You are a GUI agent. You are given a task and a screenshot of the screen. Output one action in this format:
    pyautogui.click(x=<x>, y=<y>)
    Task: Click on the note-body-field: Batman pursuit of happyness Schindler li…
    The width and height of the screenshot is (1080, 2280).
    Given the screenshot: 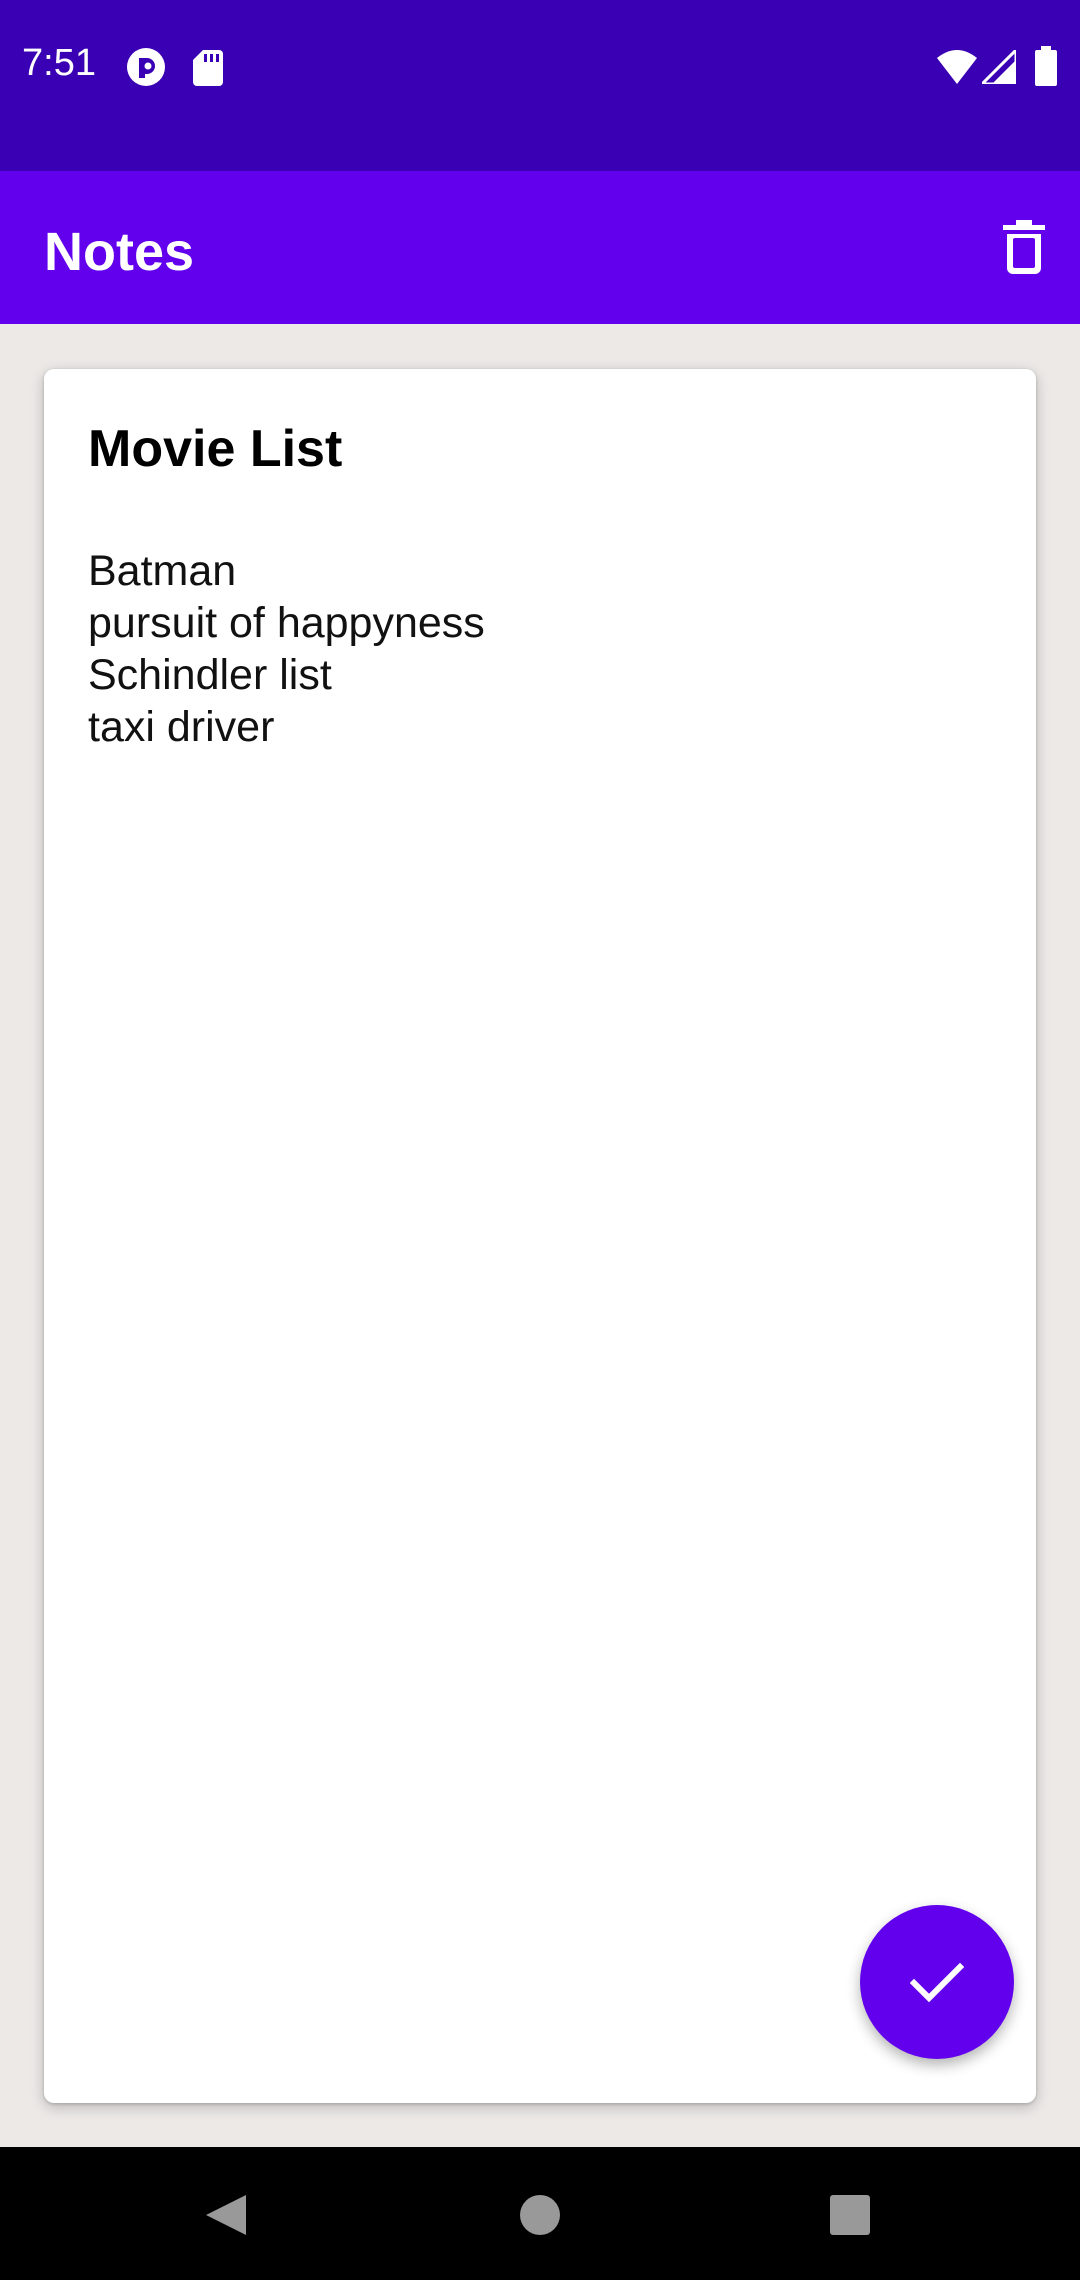 What is the action you would take?
    pyautogui.click(x=538, y=649)
    